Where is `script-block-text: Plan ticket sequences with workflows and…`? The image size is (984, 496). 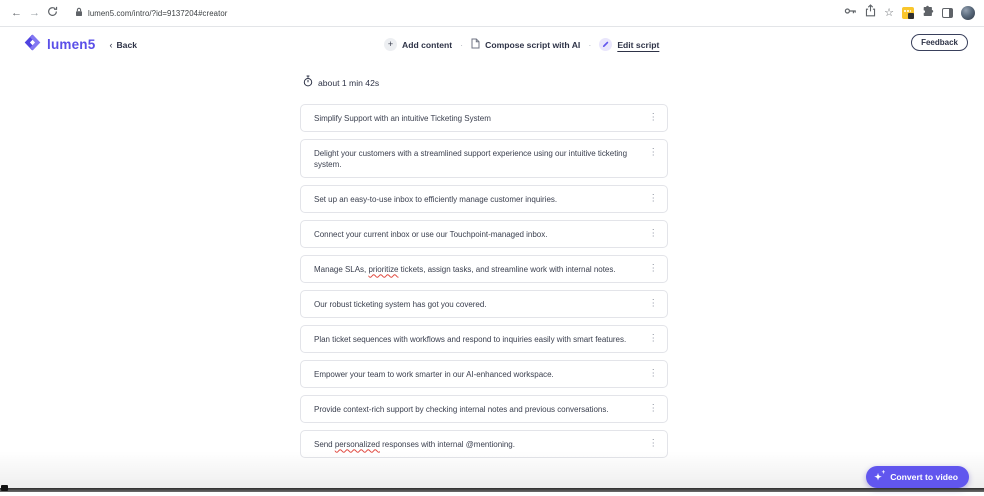 script-block-text: Plan ticket sequences with workflows and… is located at coordinates (477, 339).